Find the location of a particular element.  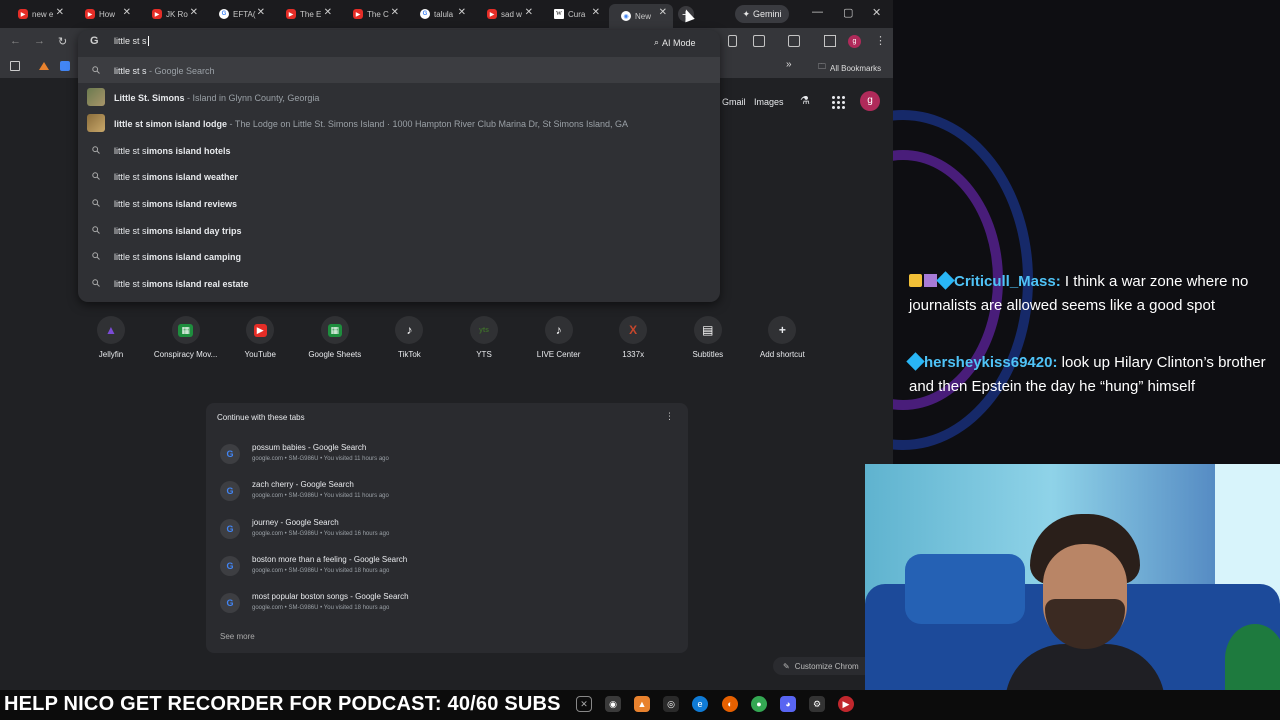

more-options-icon: ⋮ is located at coordinates (669, 416).